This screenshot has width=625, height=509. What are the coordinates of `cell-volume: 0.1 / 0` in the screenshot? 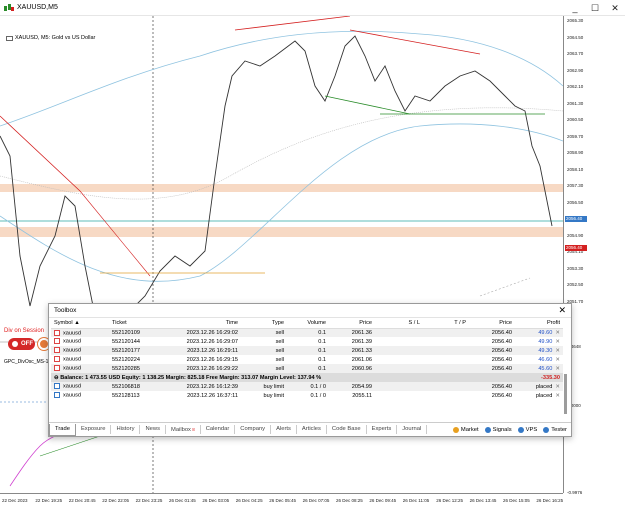 It's located at (318, 395).